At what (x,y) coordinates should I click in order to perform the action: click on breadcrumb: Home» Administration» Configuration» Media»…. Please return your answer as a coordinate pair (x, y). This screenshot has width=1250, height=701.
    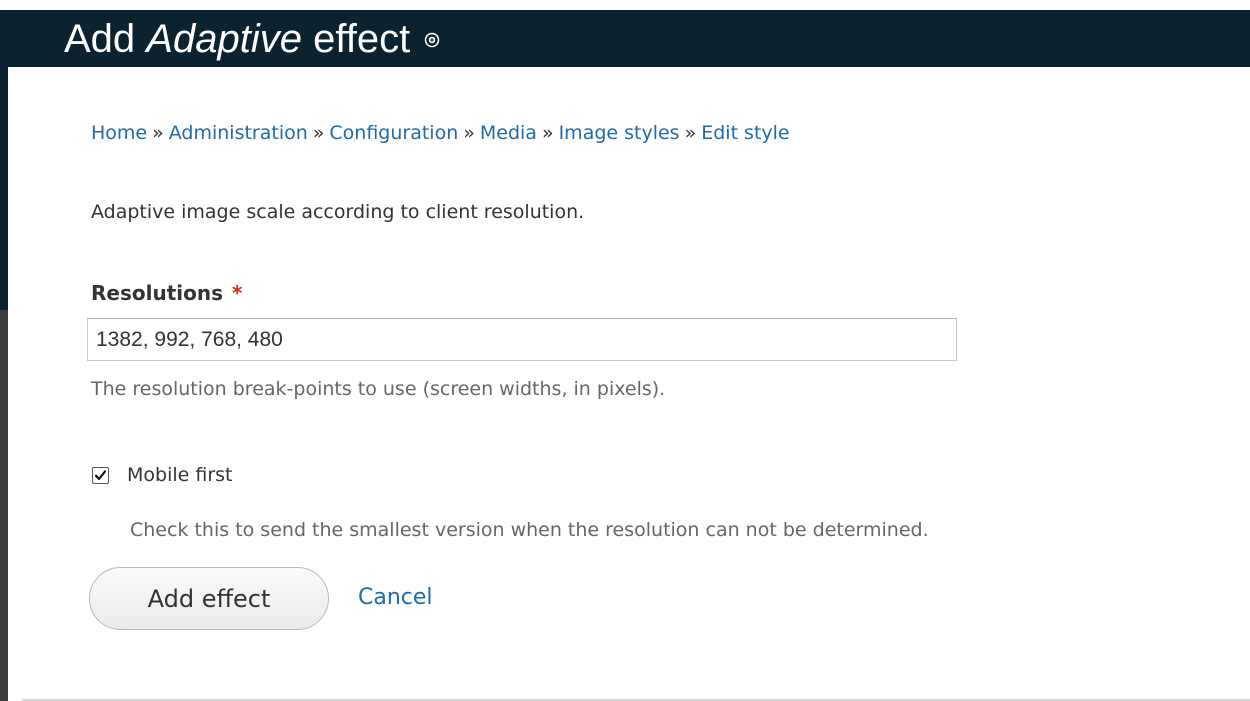
    Looking at the image, I should click on (440, 133).